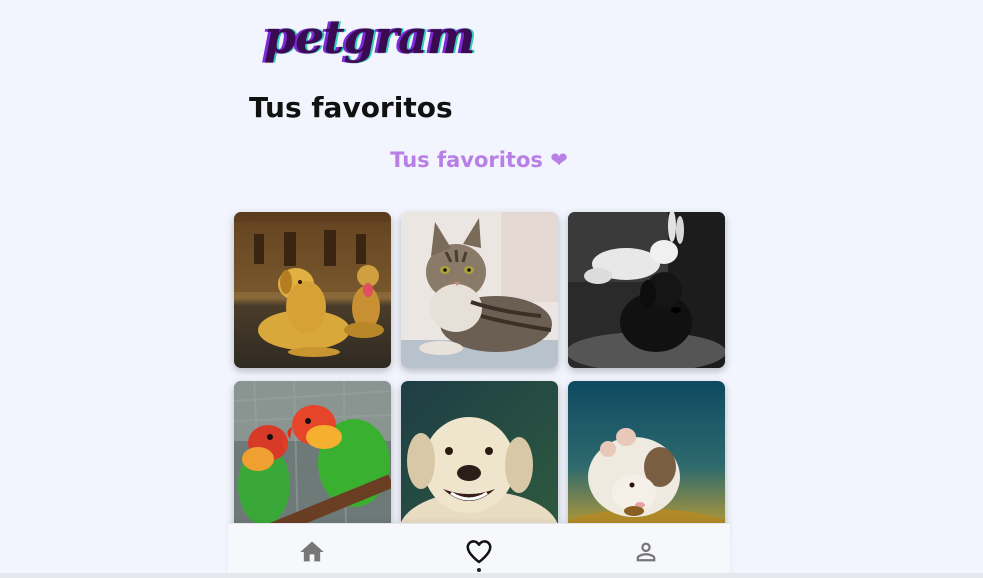 The image size is (983, 578). I want to click on active-indicator, so click(478, 569).